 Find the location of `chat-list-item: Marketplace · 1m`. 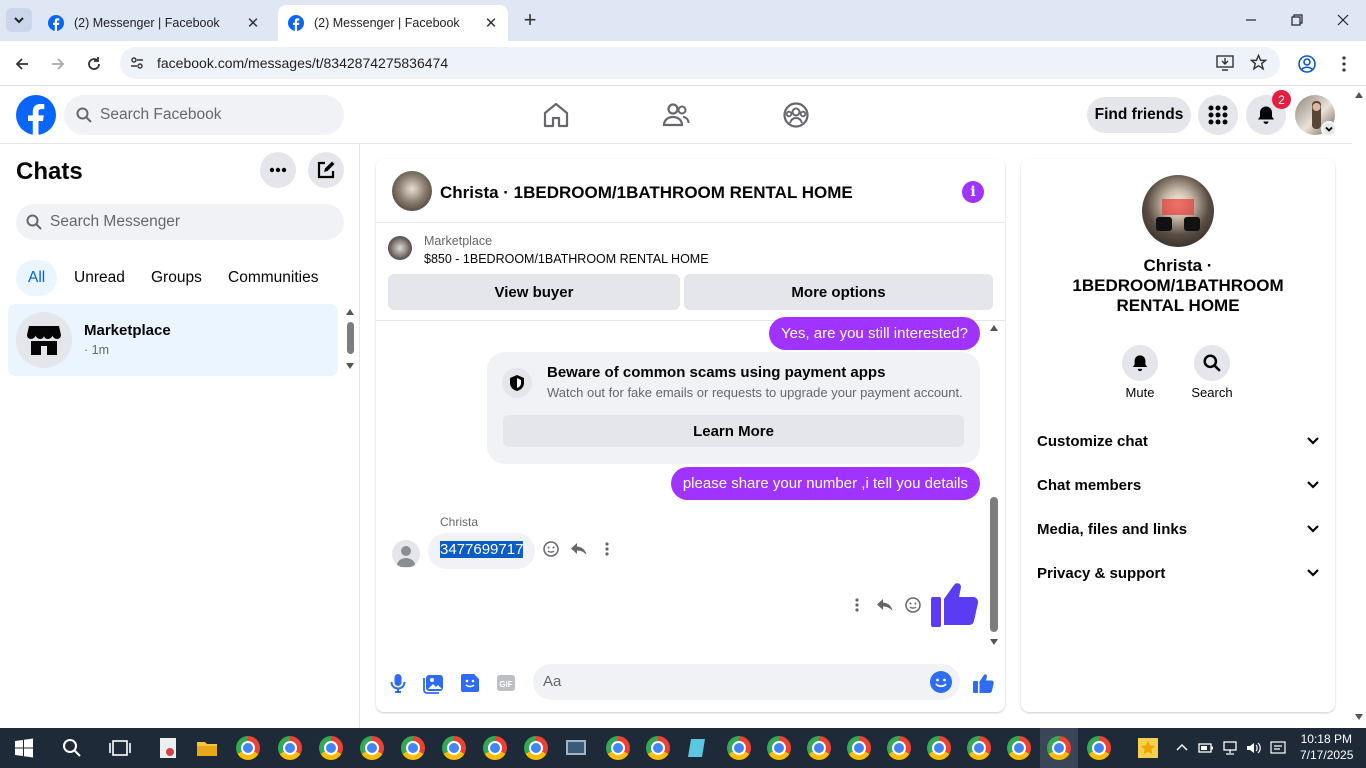

chat-list-item: Marketplace · 1m is located at coordinates (173, 340).